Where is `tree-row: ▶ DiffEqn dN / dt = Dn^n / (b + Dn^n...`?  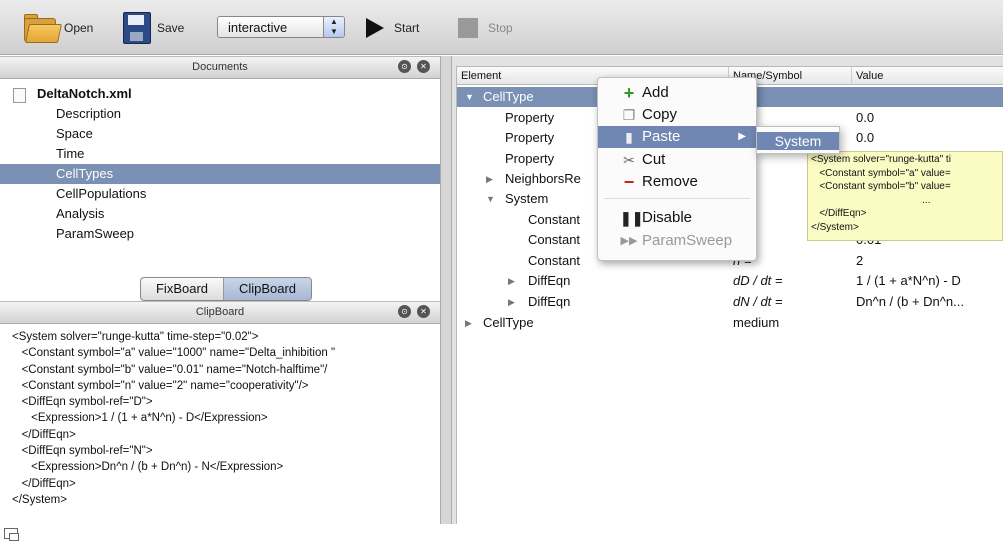
tree-row: ▶ DiffEqn dN / dt = Dn^n / (b + Dn^n... is located at coordinates (730, 302).